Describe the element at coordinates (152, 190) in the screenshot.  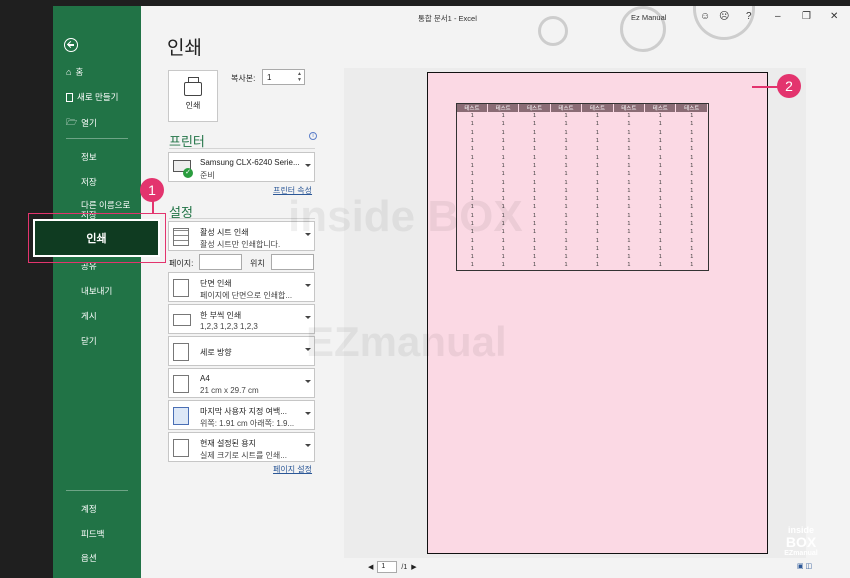
I see `annotation-badge-1: 1` at that location.